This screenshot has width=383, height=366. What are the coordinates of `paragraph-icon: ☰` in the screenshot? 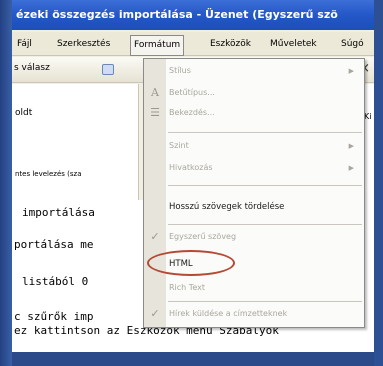 It's located at (155, 112).